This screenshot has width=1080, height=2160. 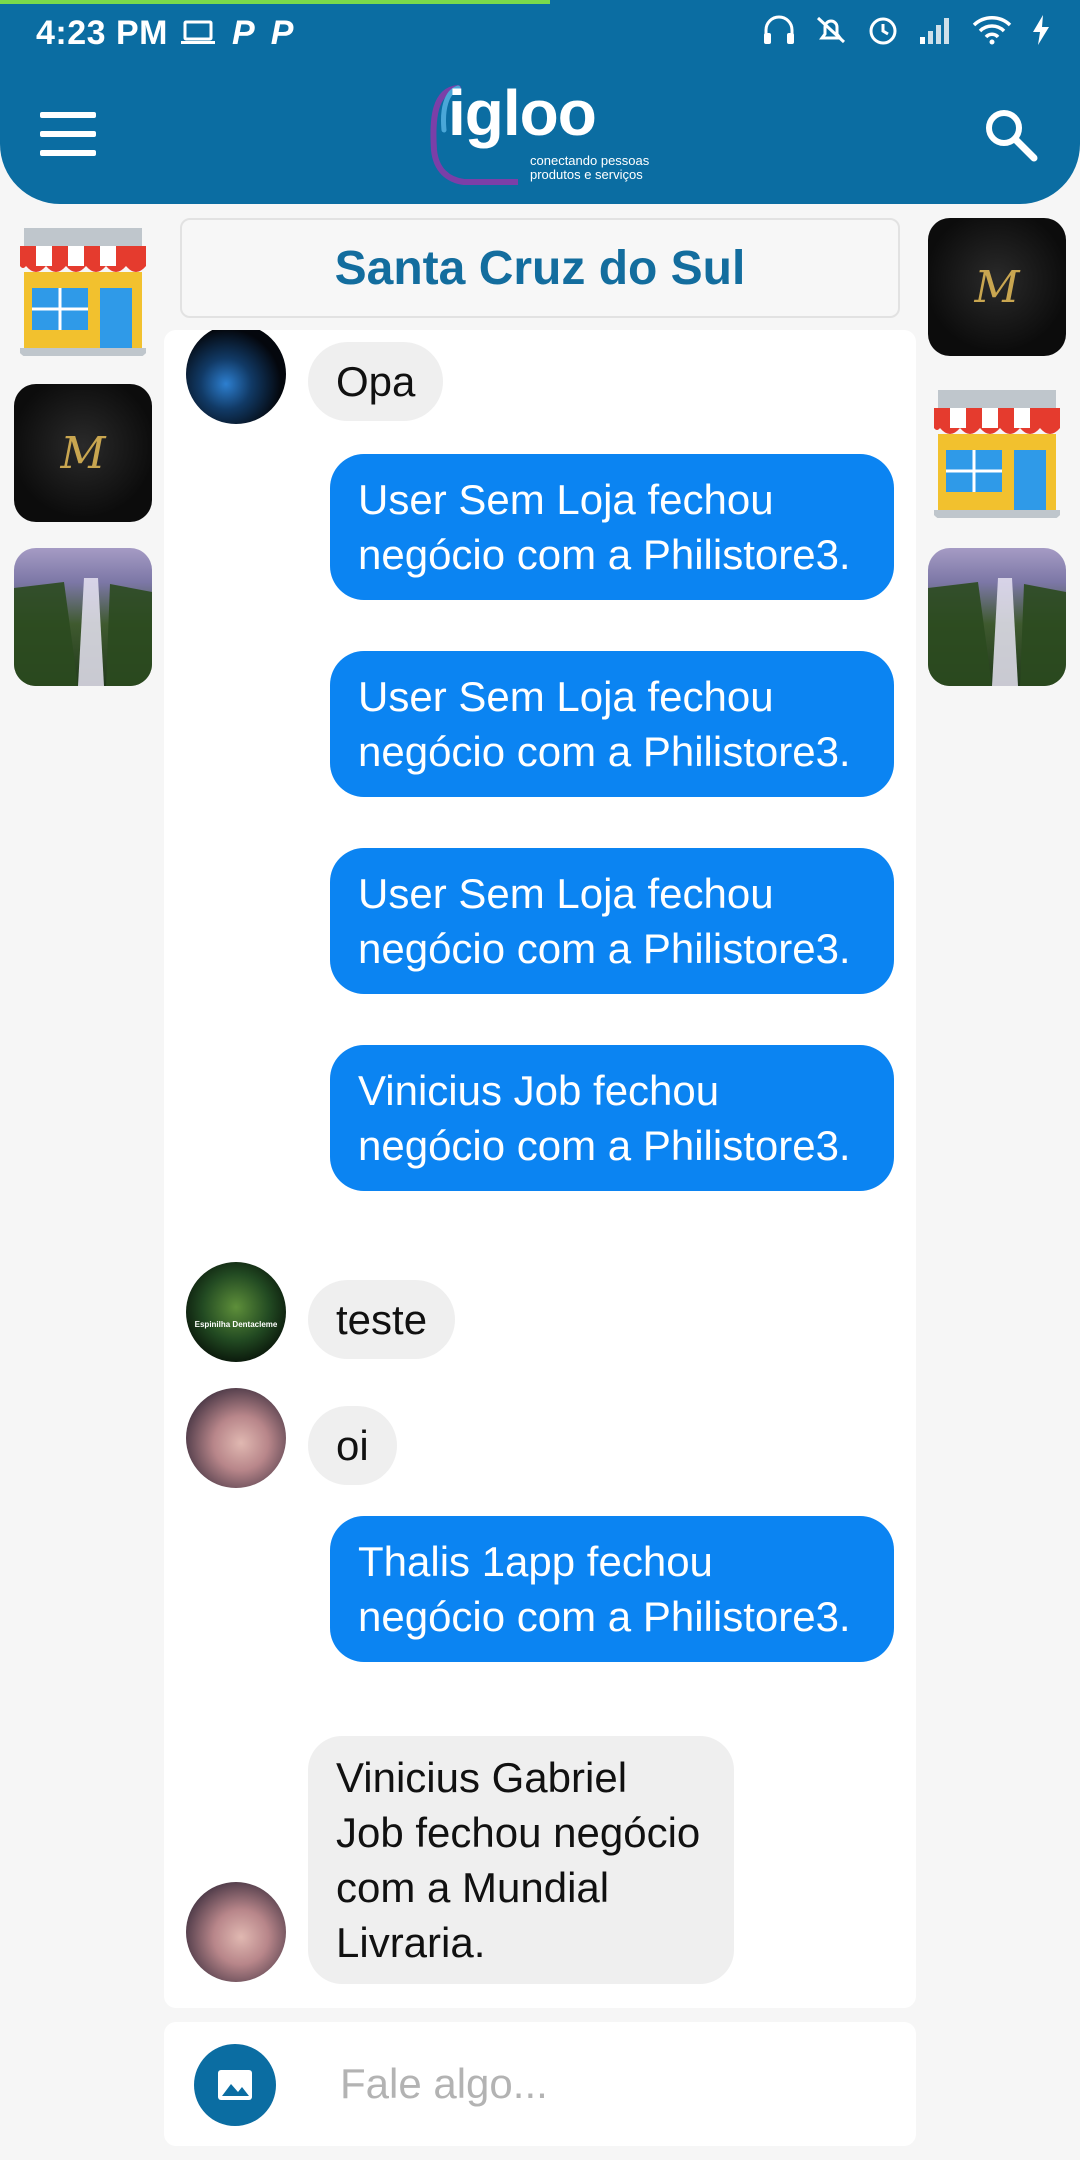 I want to click on blue-light-avatar, so click(x=236, y=377).